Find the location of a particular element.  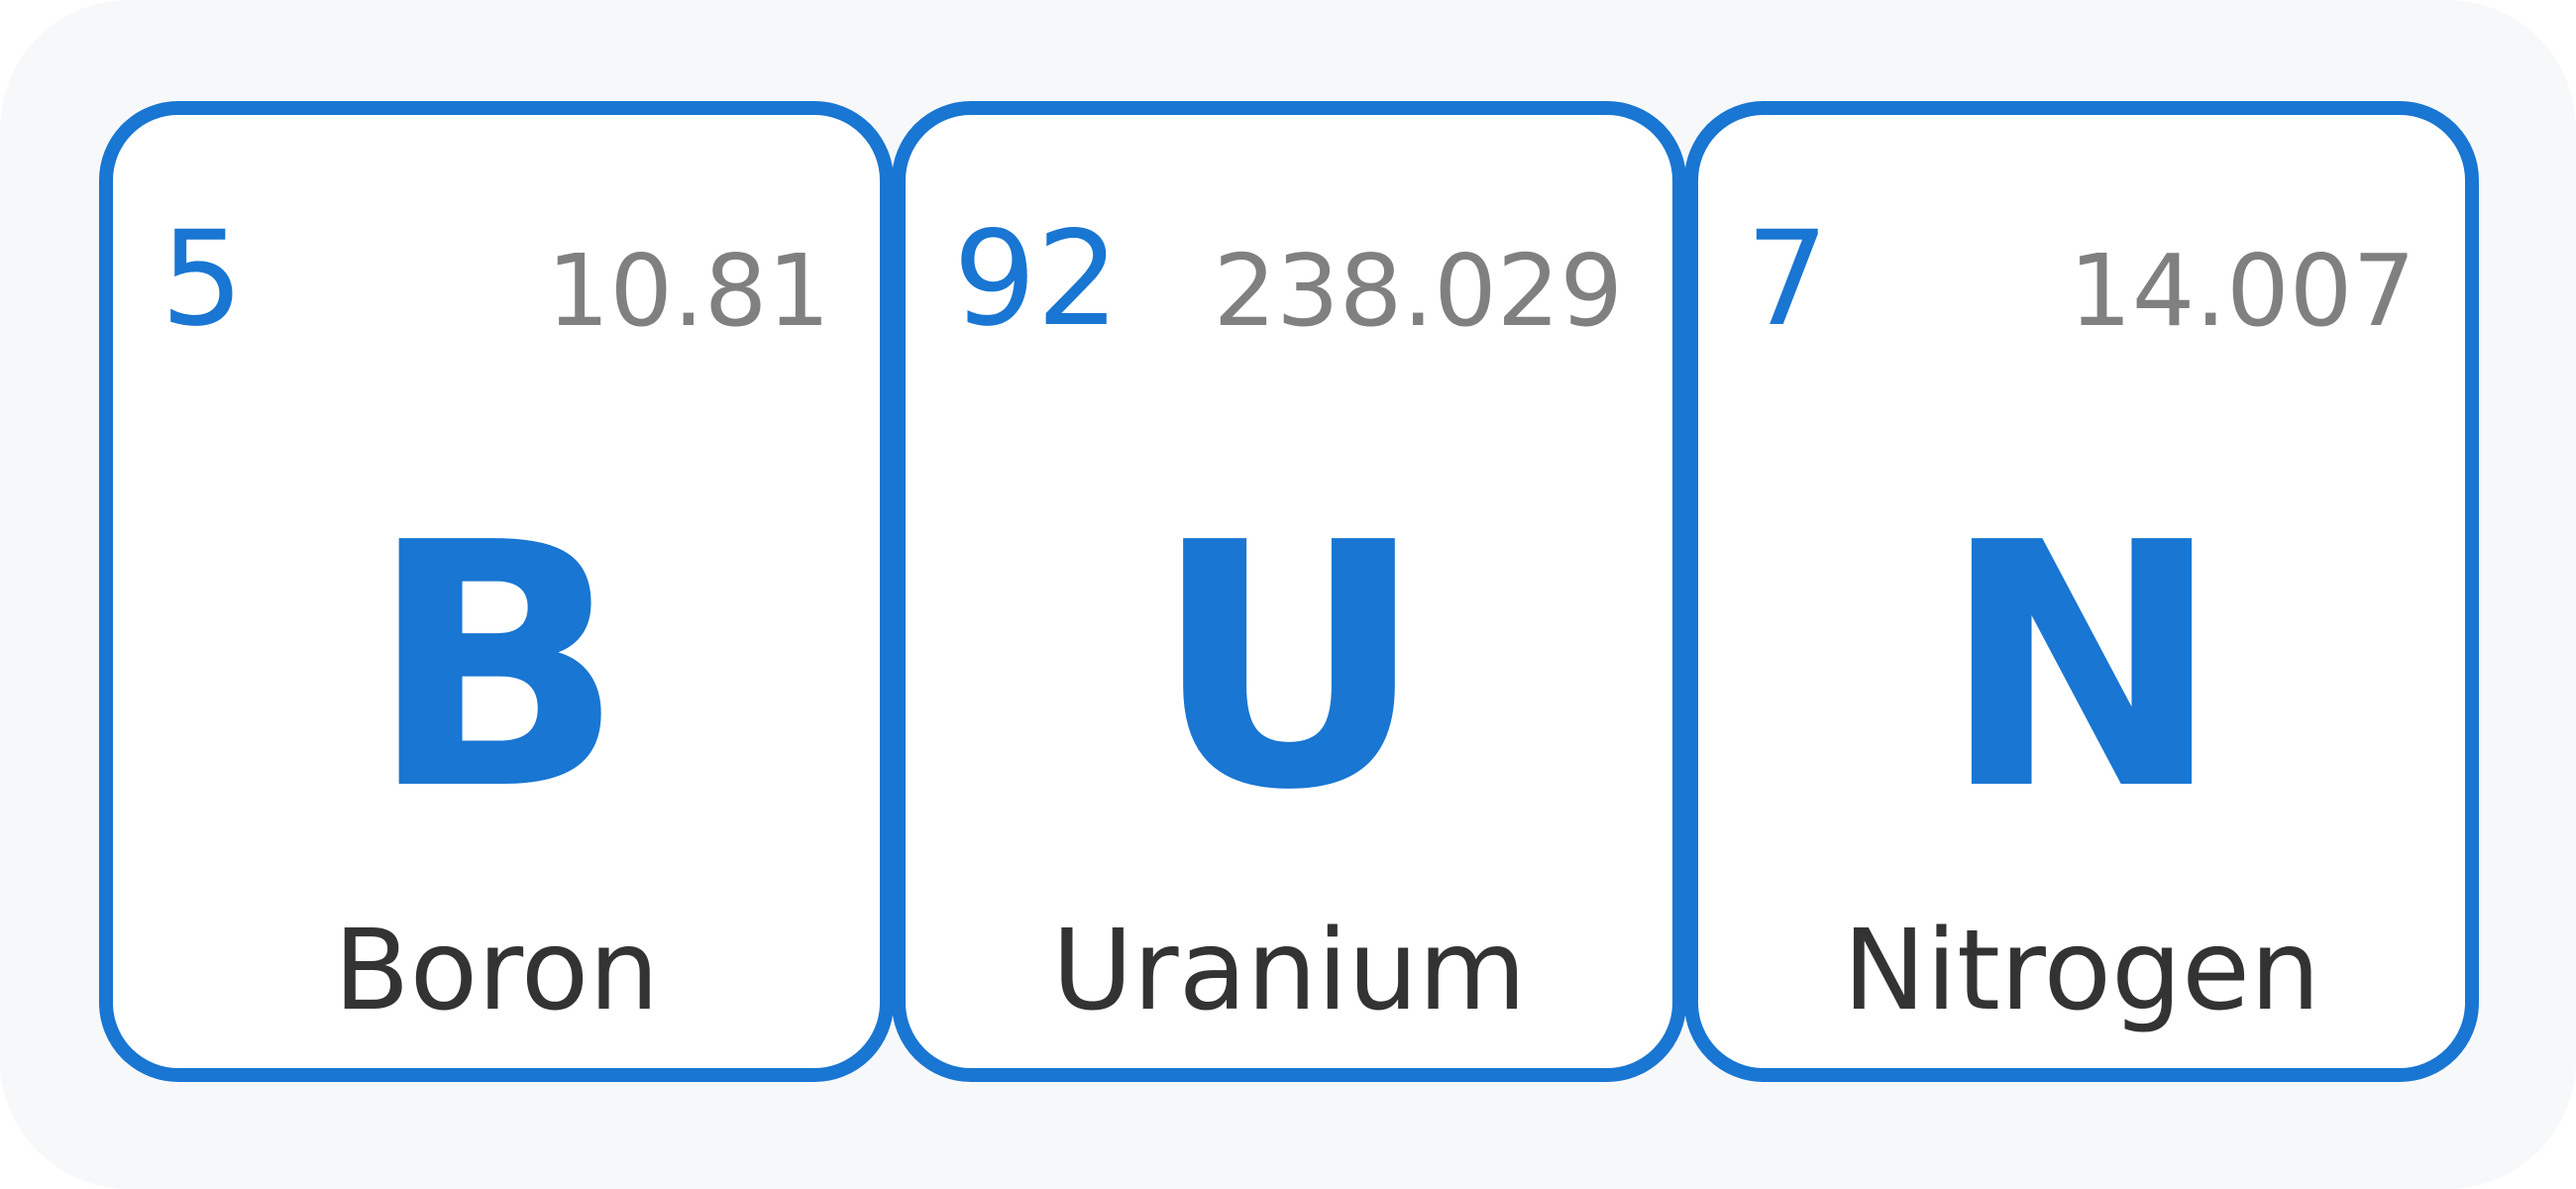

atomic-mass: 14.007 is located at coordinates (2242, 291).